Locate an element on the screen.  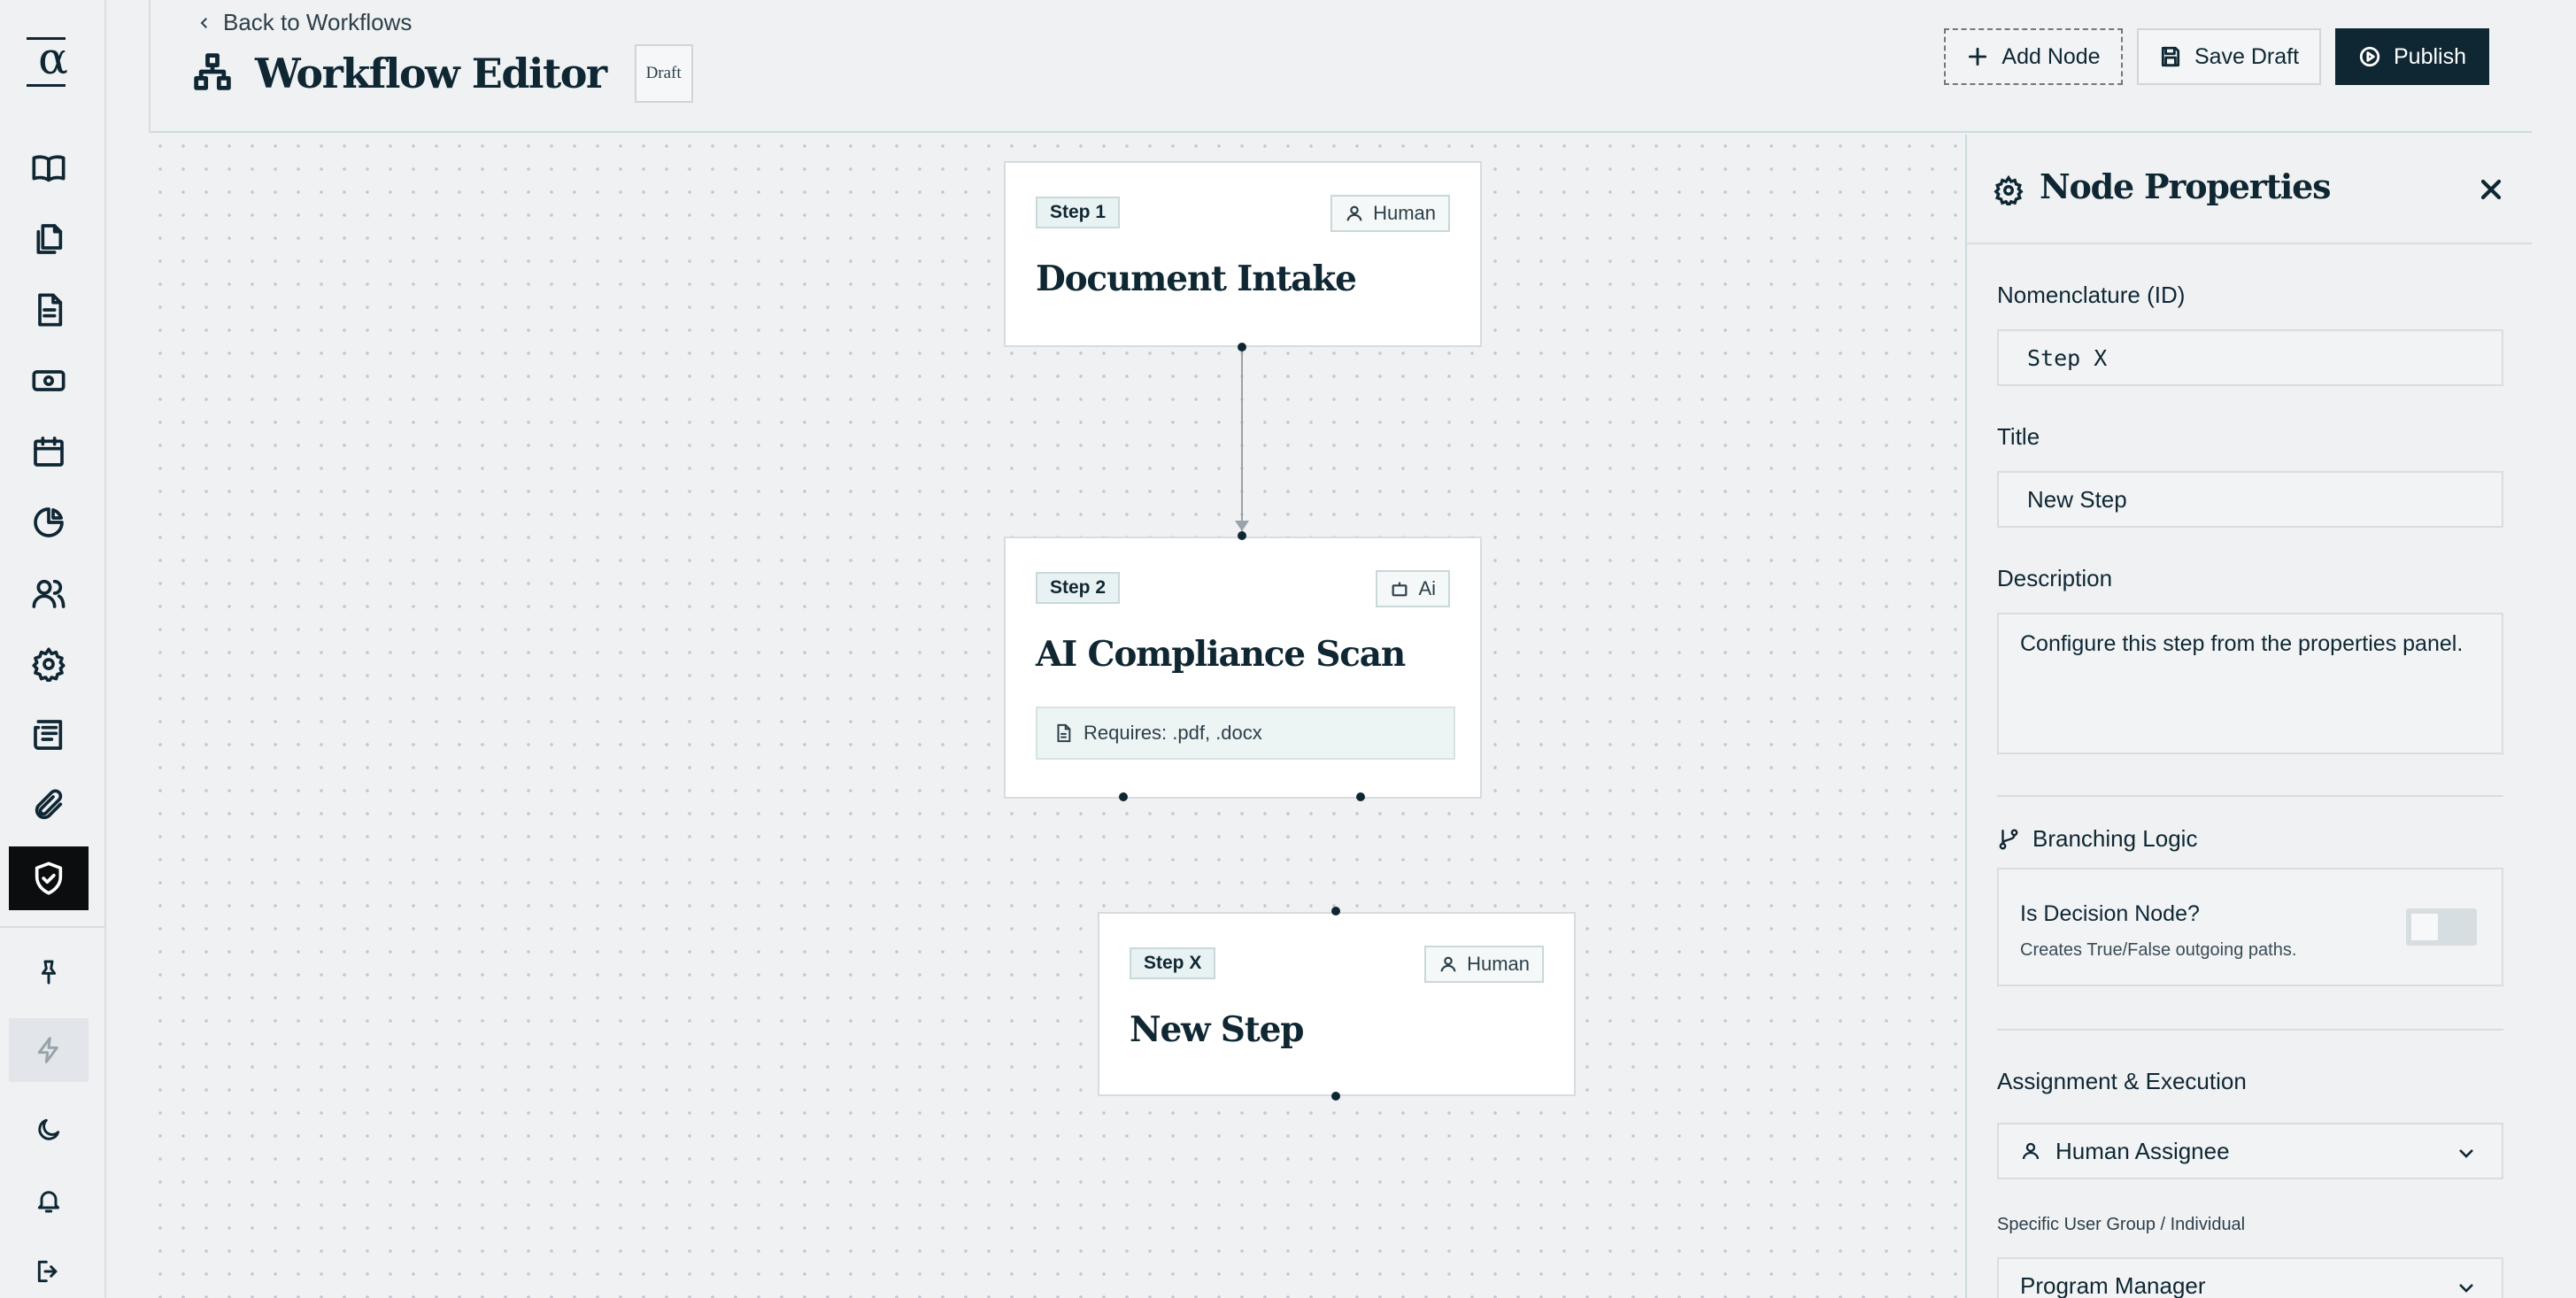
workflow-hierarchy-icon is located at coordinates (212, 74).